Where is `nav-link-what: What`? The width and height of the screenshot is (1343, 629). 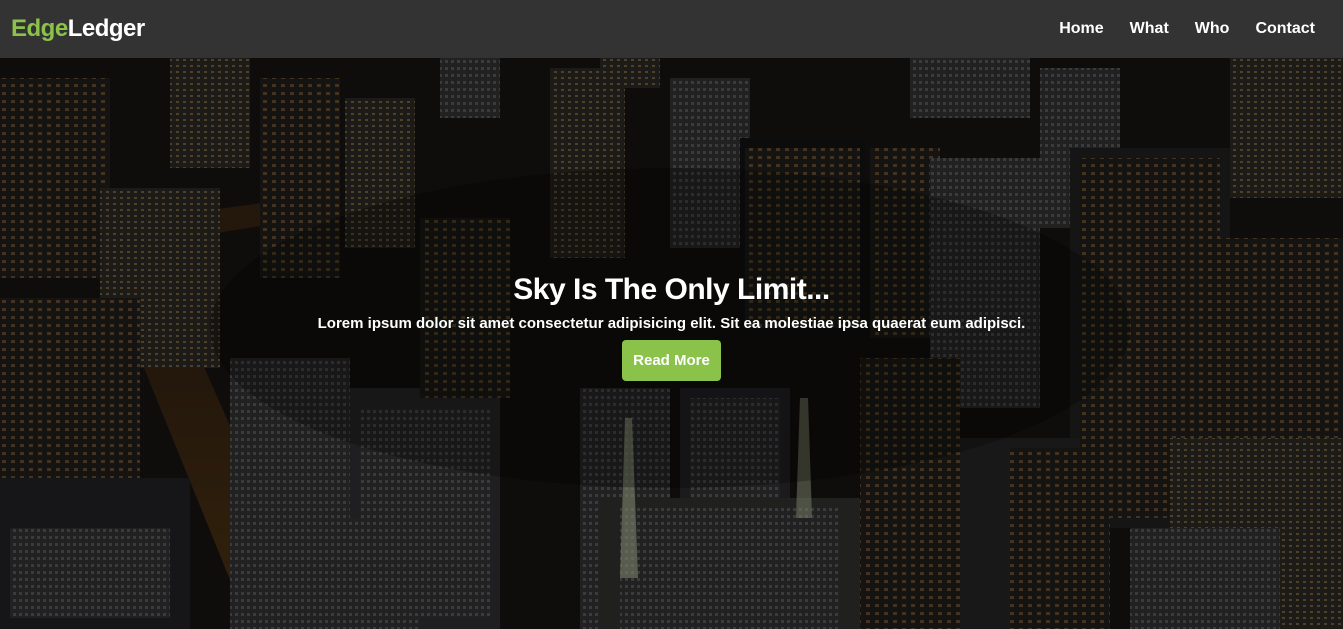
nav-link-what: What is located at coordinates (1149, 29).